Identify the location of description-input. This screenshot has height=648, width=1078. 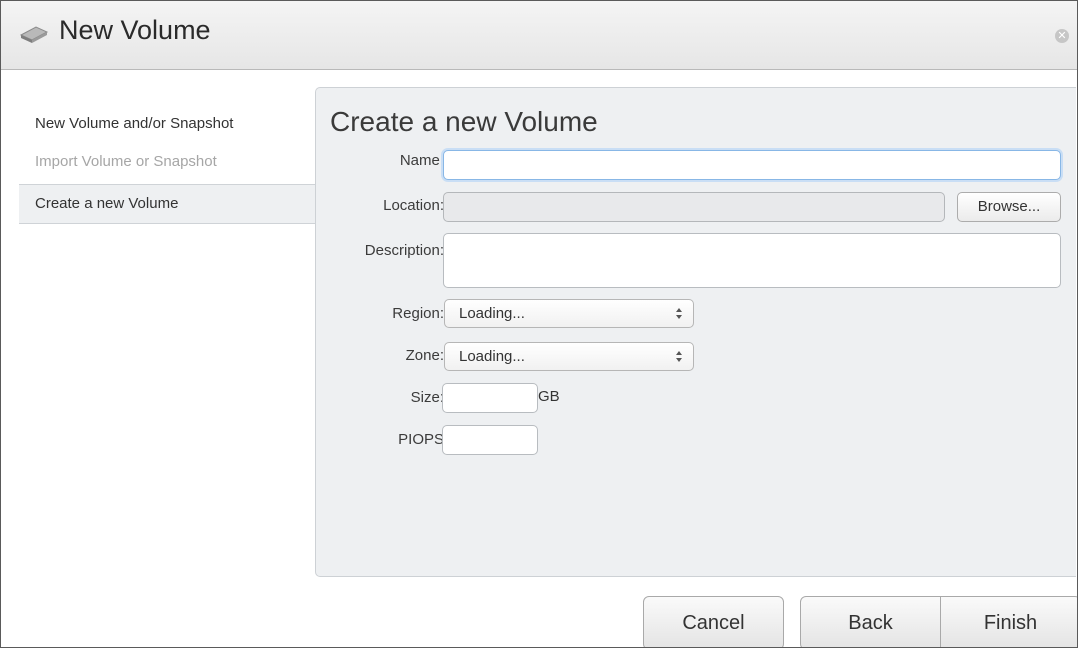
(752, 260).